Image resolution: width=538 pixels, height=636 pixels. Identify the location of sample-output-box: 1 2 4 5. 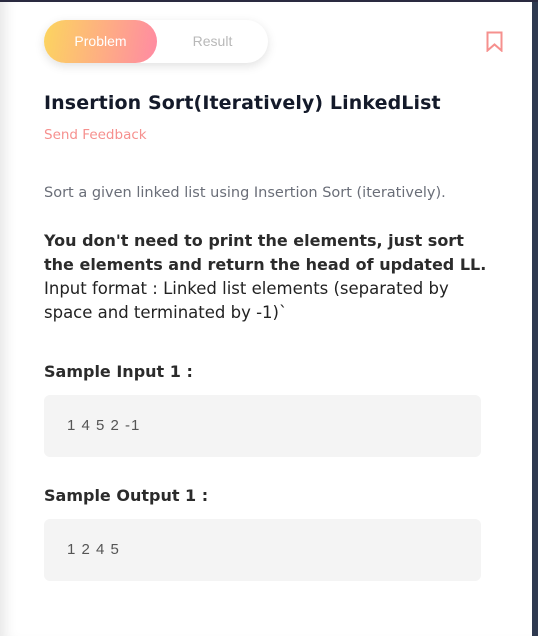
(262, 550).